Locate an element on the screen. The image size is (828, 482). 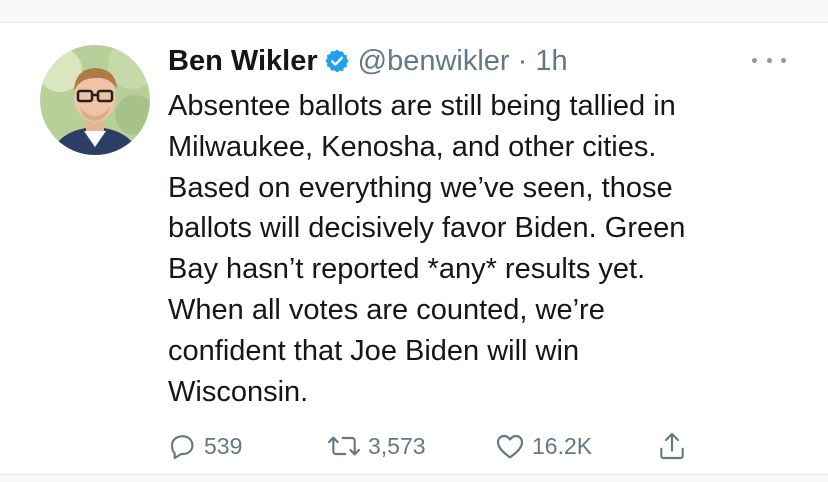
like-button: 16.2K is located at coordinates (543, 446).